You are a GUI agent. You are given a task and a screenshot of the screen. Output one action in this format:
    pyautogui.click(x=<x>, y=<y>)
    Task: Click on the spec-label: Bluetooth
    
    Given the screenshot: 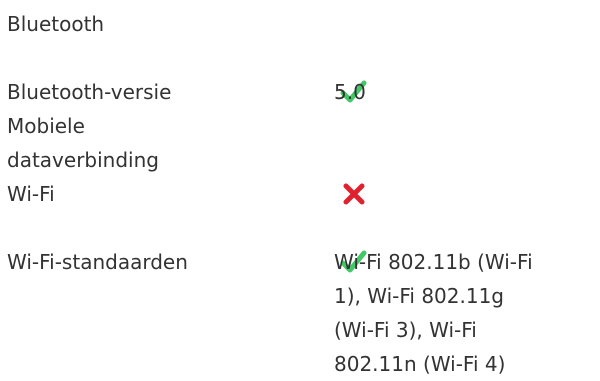 What is the action you would take?
    pyautogui.click(x=56, y=24)
    